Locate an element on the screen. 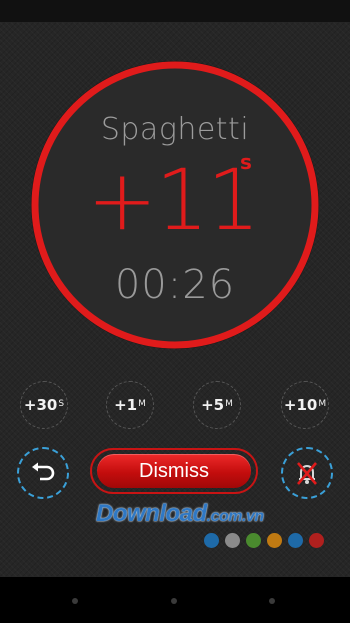  watermark-domain: .com.vn is located at coordinates (235, 516).